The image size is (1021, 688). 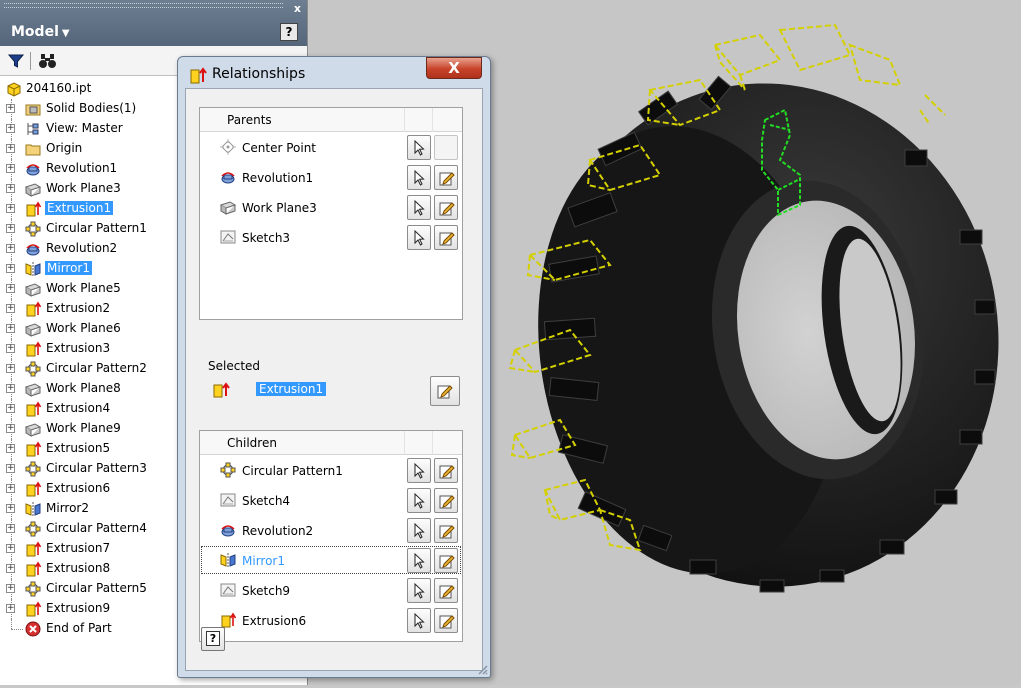 I want to click on tree-item-work-plane3: + Work Plane3, so click(x=89, y=189).